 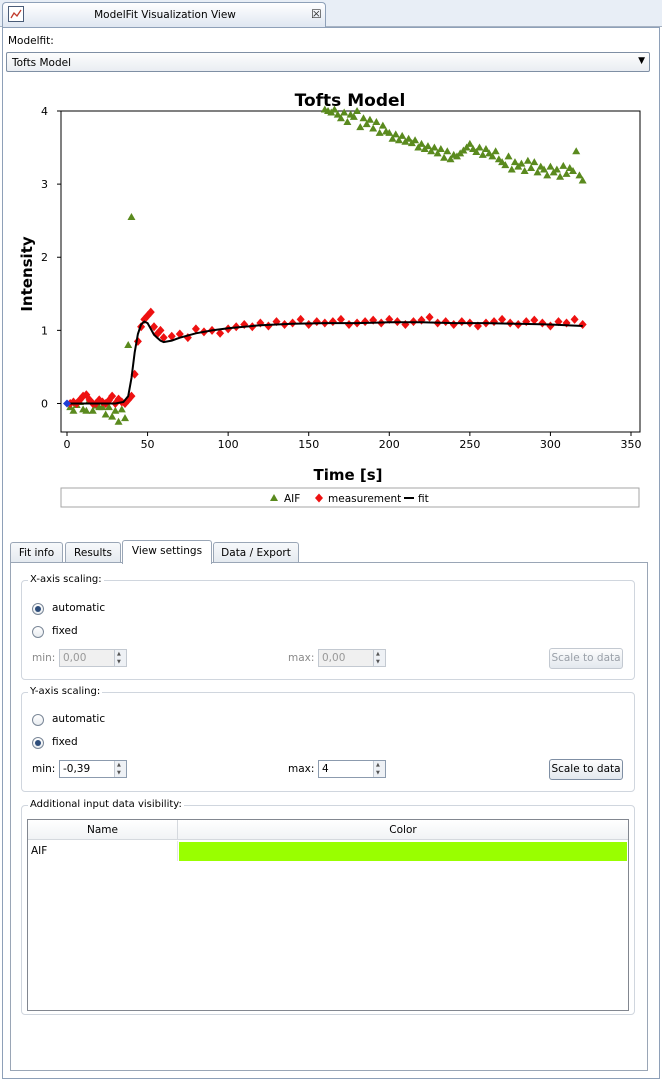 I want to click on y-axis-scaling-title: Y-axis scaling:, so click(x=65, y=691).